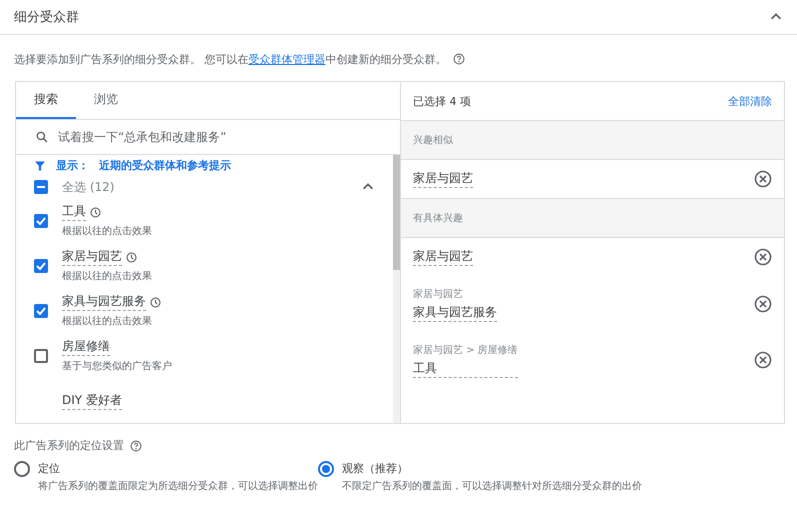  I want to click on audience-note: 基于与您类似的广告客户, so click(117, 366).